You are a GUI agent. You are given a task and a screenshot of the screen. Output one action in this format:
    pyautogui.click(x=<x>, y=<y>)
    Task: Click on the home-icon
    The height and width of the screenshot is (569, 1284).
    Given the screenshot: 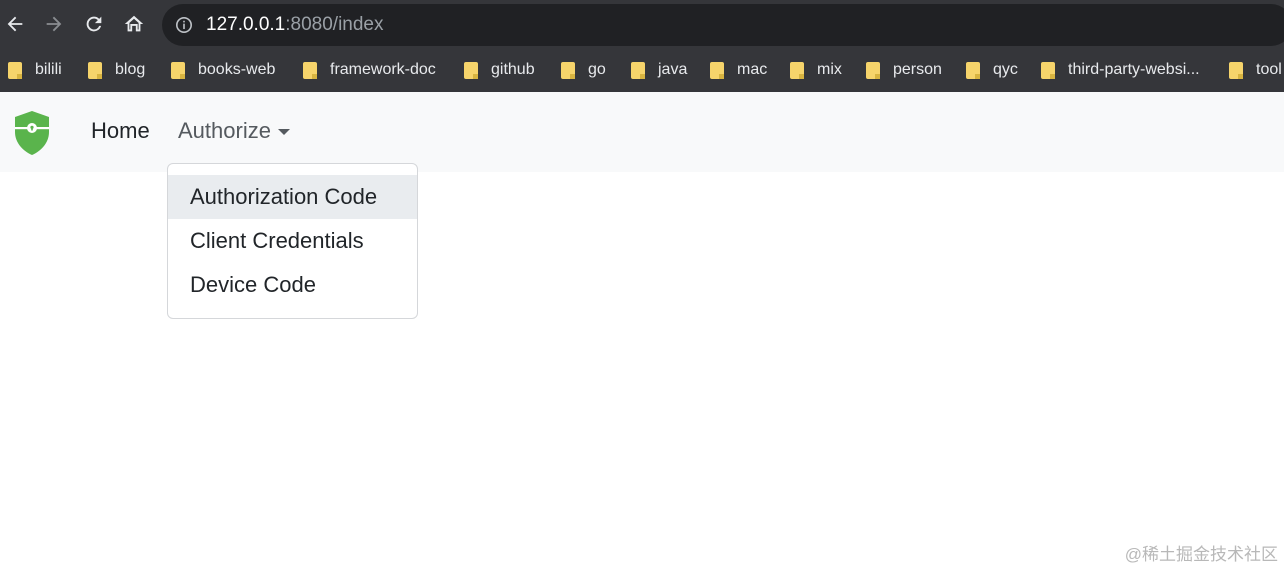 What is the action you would take?
    pyautogui.click(x=134, y=23)
    